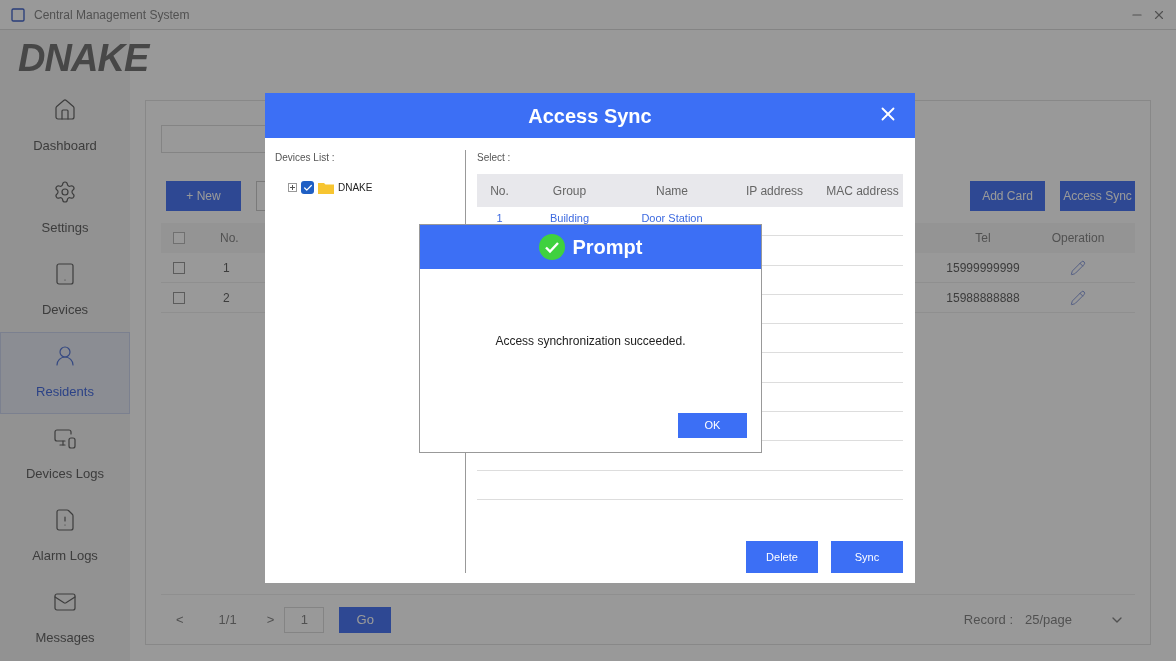  What do you see at coordinates (494, 158) in the screenshot?
I see `select-label: Select :` at bounding box center [494, 158].